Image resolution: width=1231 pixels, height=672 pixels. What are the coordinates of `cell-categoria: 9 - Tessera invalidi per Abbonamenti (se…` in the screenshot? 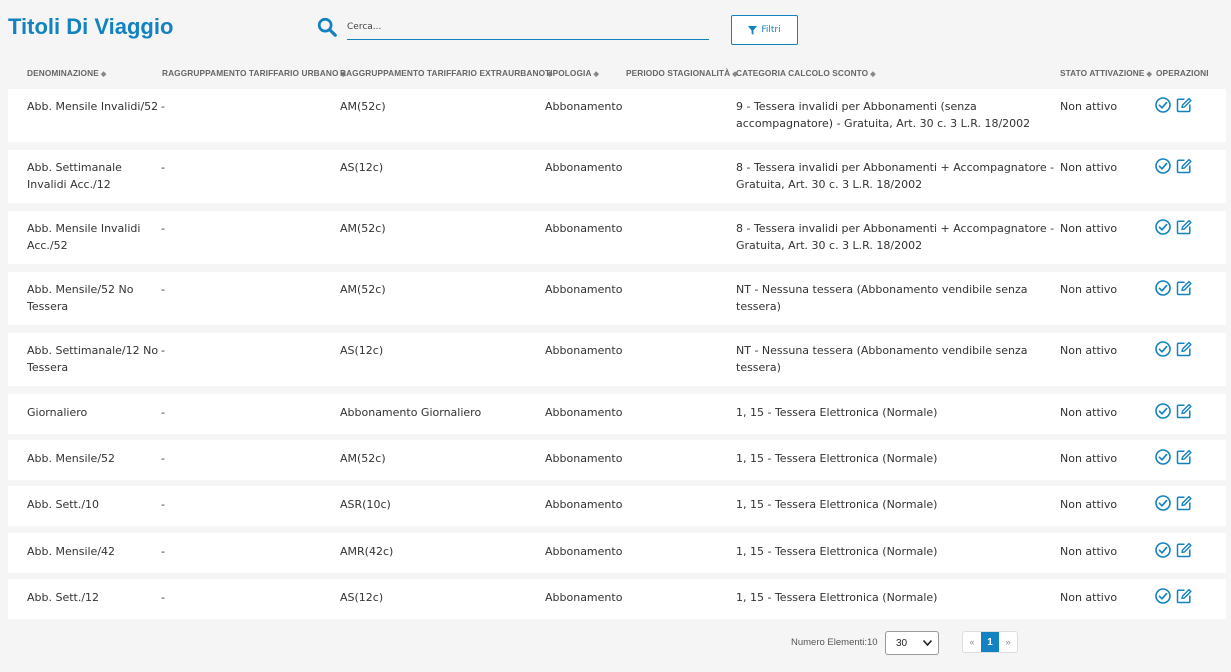 It's located at (883, 115).